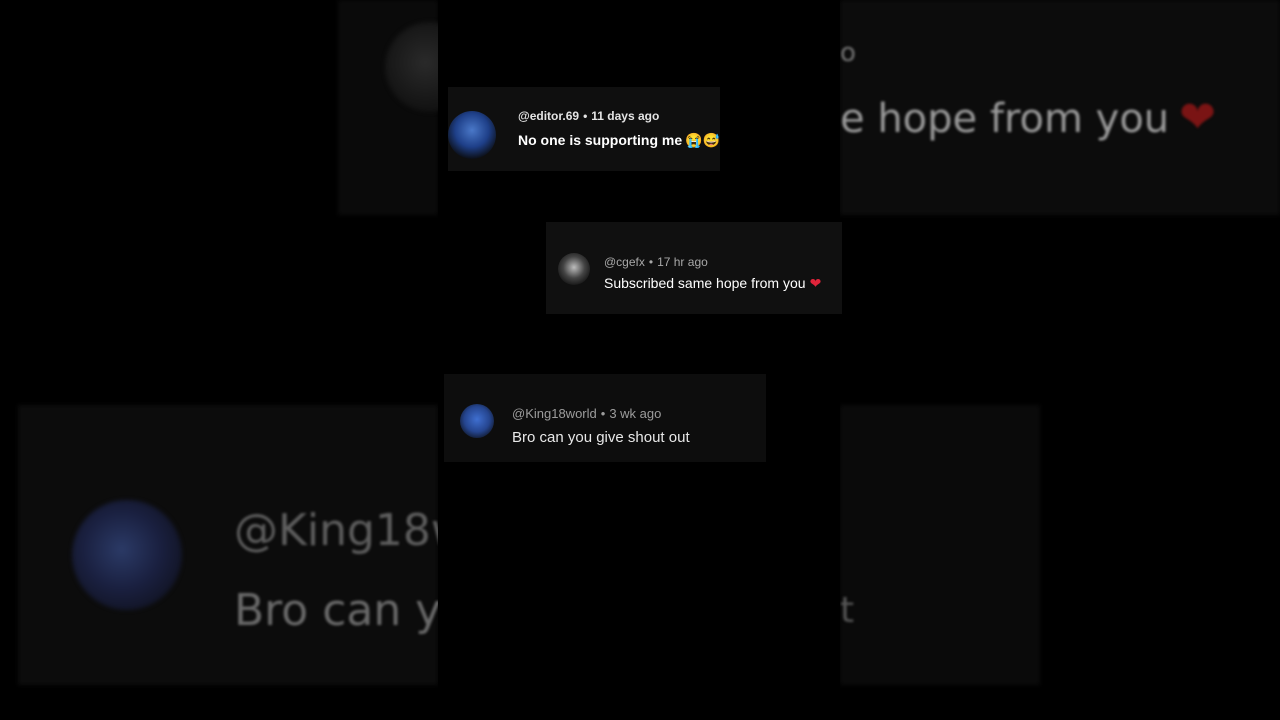 Image resolution: width=1280 pixels, height=720 pixels. Describe the element at coordinates (848, 53) in the screenshot. I see `background-echo-fragment: o` at that location.